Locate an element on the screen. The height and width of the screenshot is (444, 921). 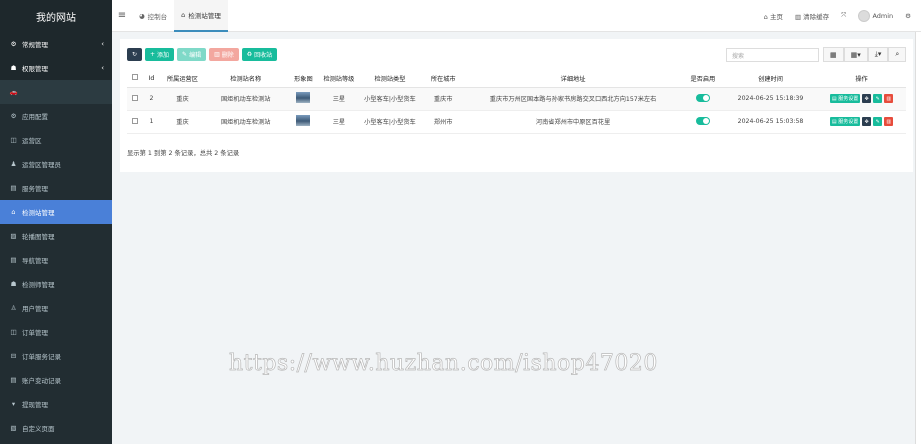
settings-icon: ⚙ is located at coordinates (908, 16).